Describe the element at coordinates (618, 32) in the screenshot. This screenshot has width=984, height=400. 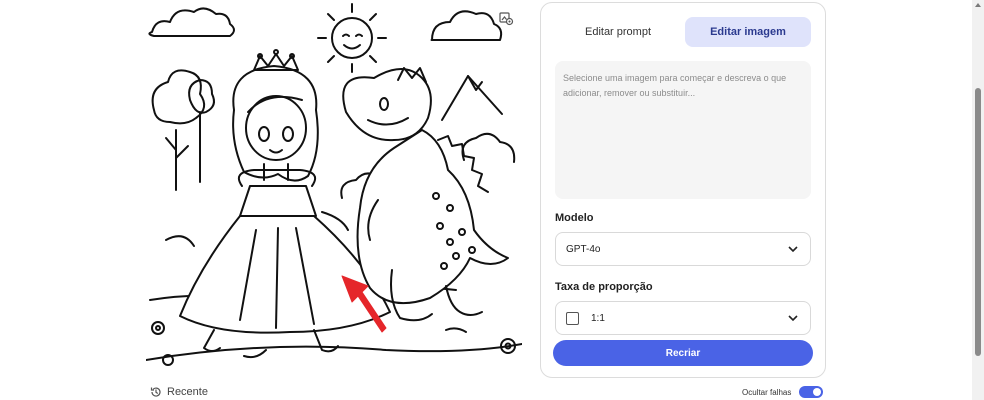
I see `tab-edit-prompt: Editar prompt` at that location.